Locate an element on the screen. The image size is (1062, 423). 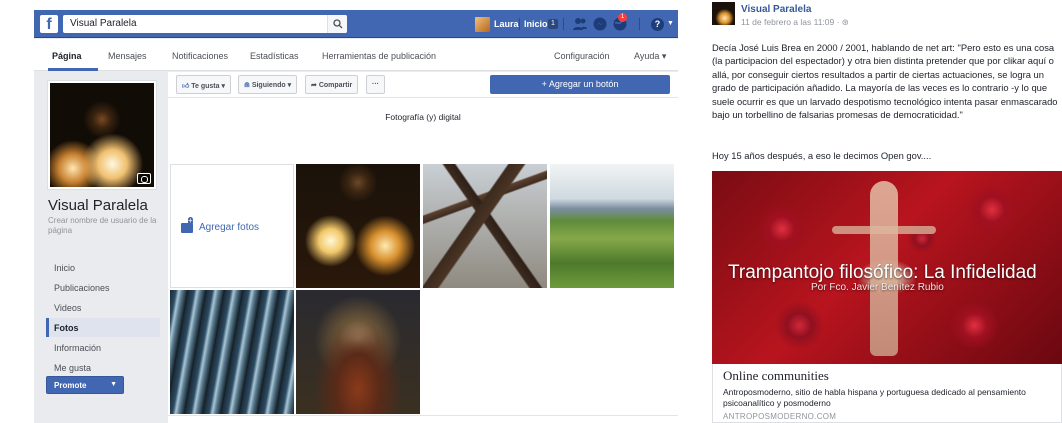
profile-picture is located at coordinates (102, 135).